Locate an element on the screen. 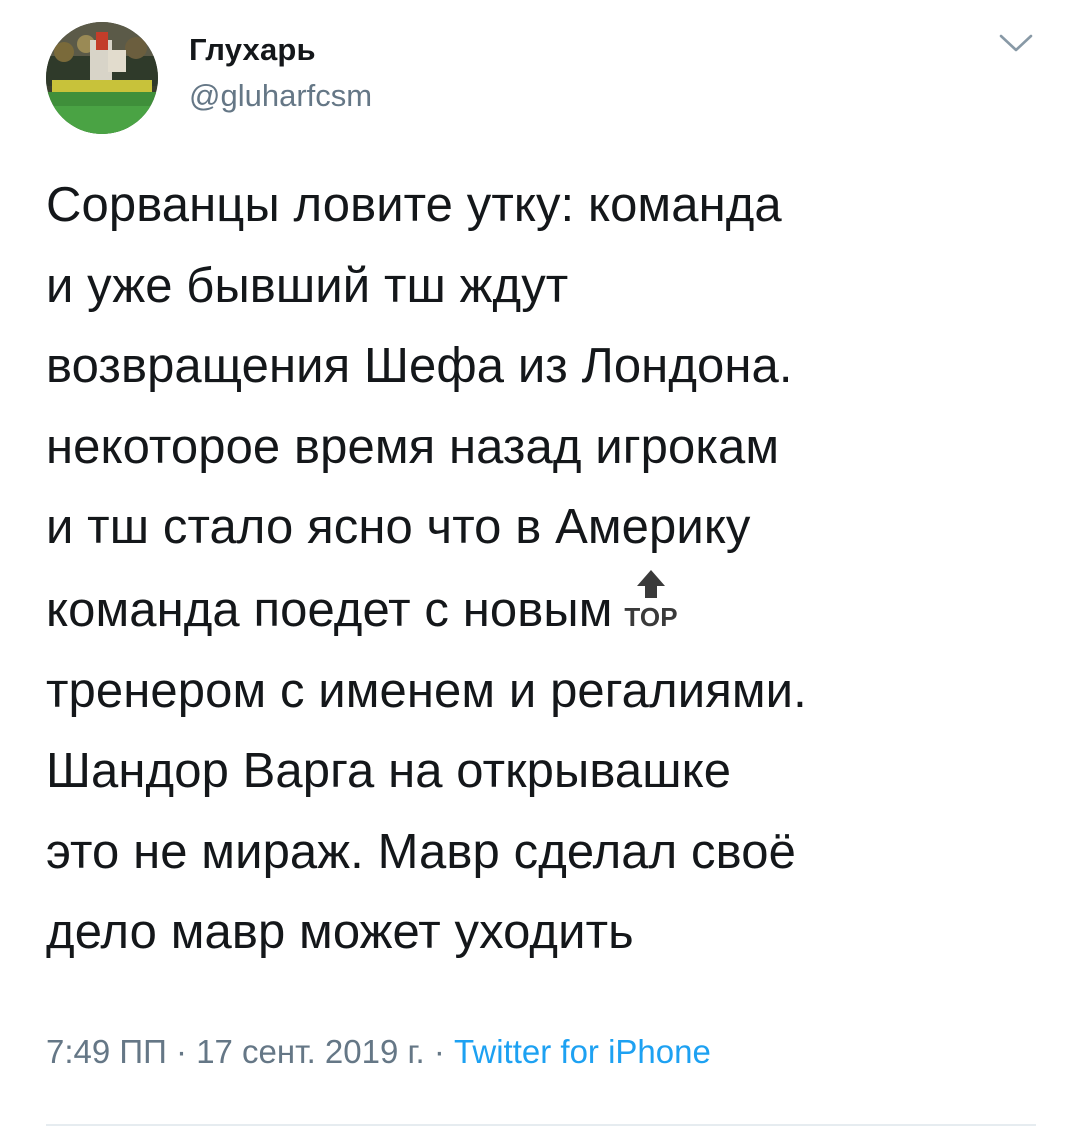 The height and width of the screenshot is (1141, 1080). tweet-line: возвращения Шефа из Лондона. is located at coordinates (419, 366).